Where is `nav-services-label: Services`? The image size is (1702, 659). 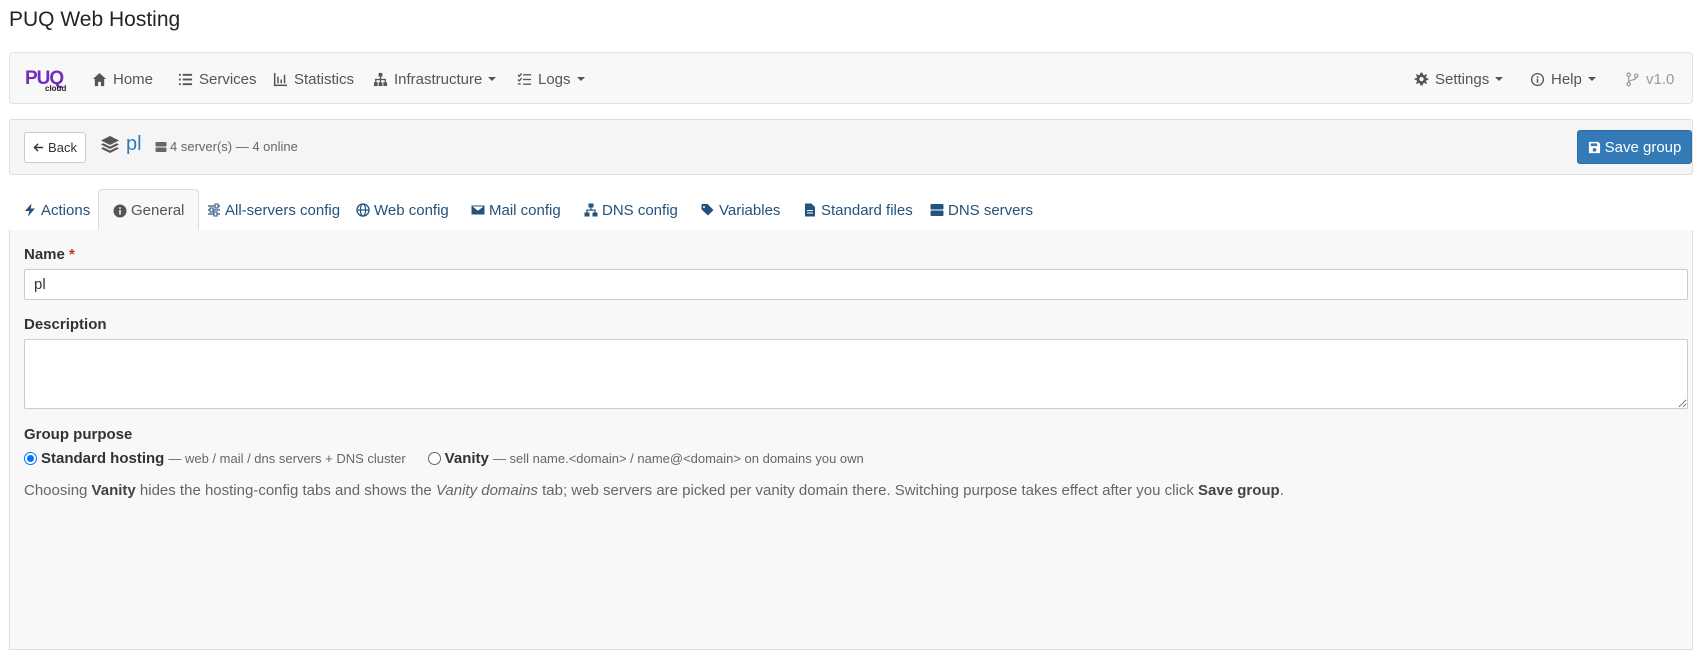
nav-services-label: Services is located at coordinates (228, 79).